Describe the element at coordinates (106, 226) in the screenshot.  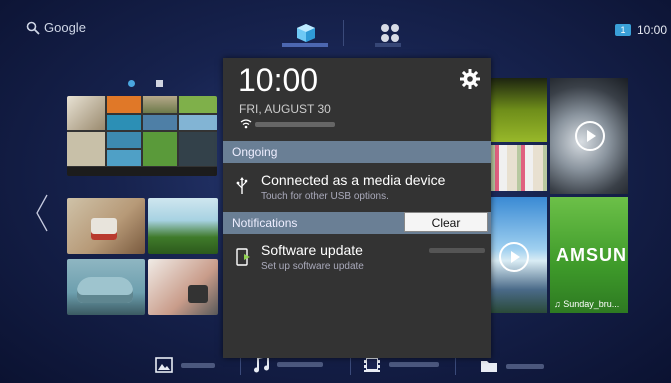
I see `photo-thumb-cup` at that location.